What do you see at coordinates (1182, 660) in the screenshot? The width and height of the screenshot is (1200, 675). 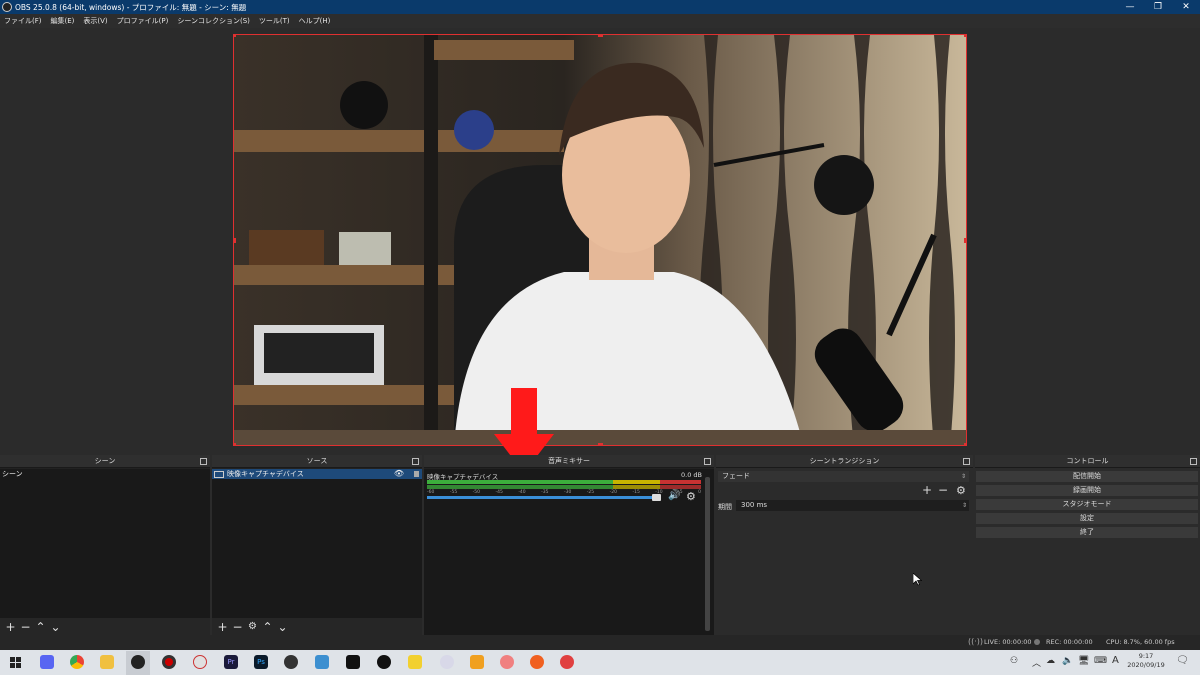 I see `notification-icon: 🗨` at bounding box center [1182, 660].